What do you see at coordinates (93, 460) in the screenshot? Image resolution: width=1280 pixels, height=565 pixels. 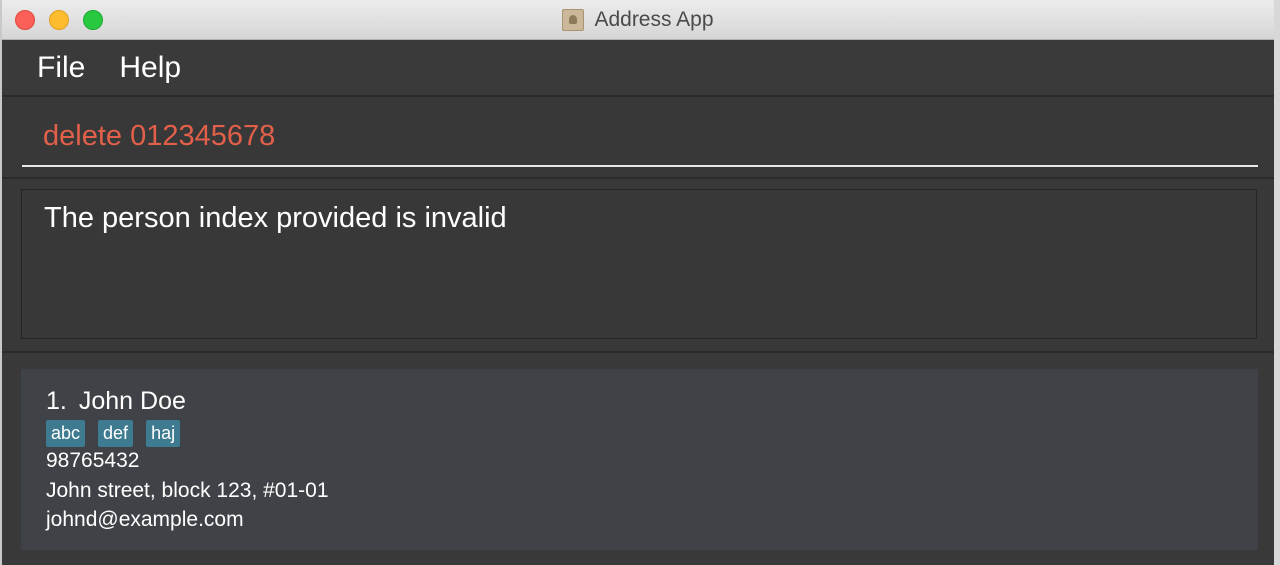 I see `person-phone: 98765432` at bounding box center [93, 460].